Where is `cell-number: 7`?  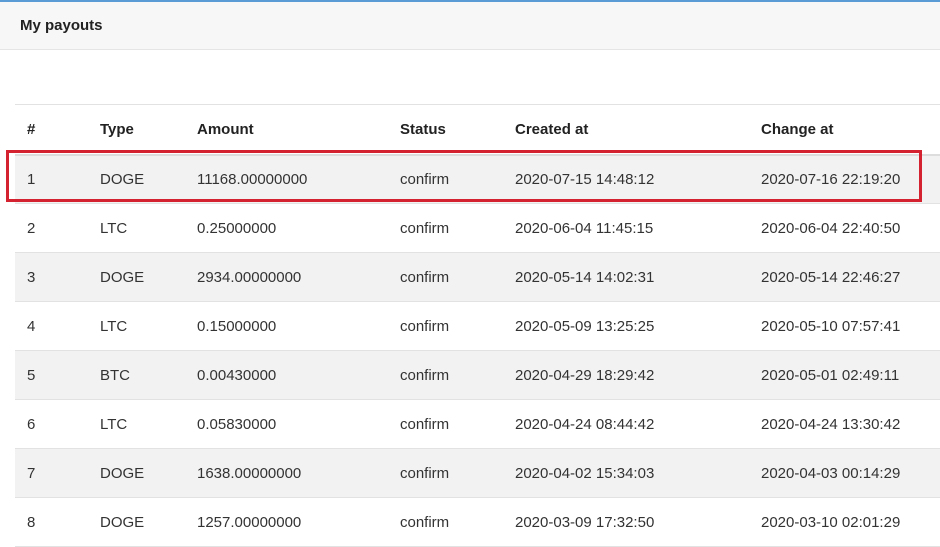 cell-number: 7 is located at coordinates (31, 473).